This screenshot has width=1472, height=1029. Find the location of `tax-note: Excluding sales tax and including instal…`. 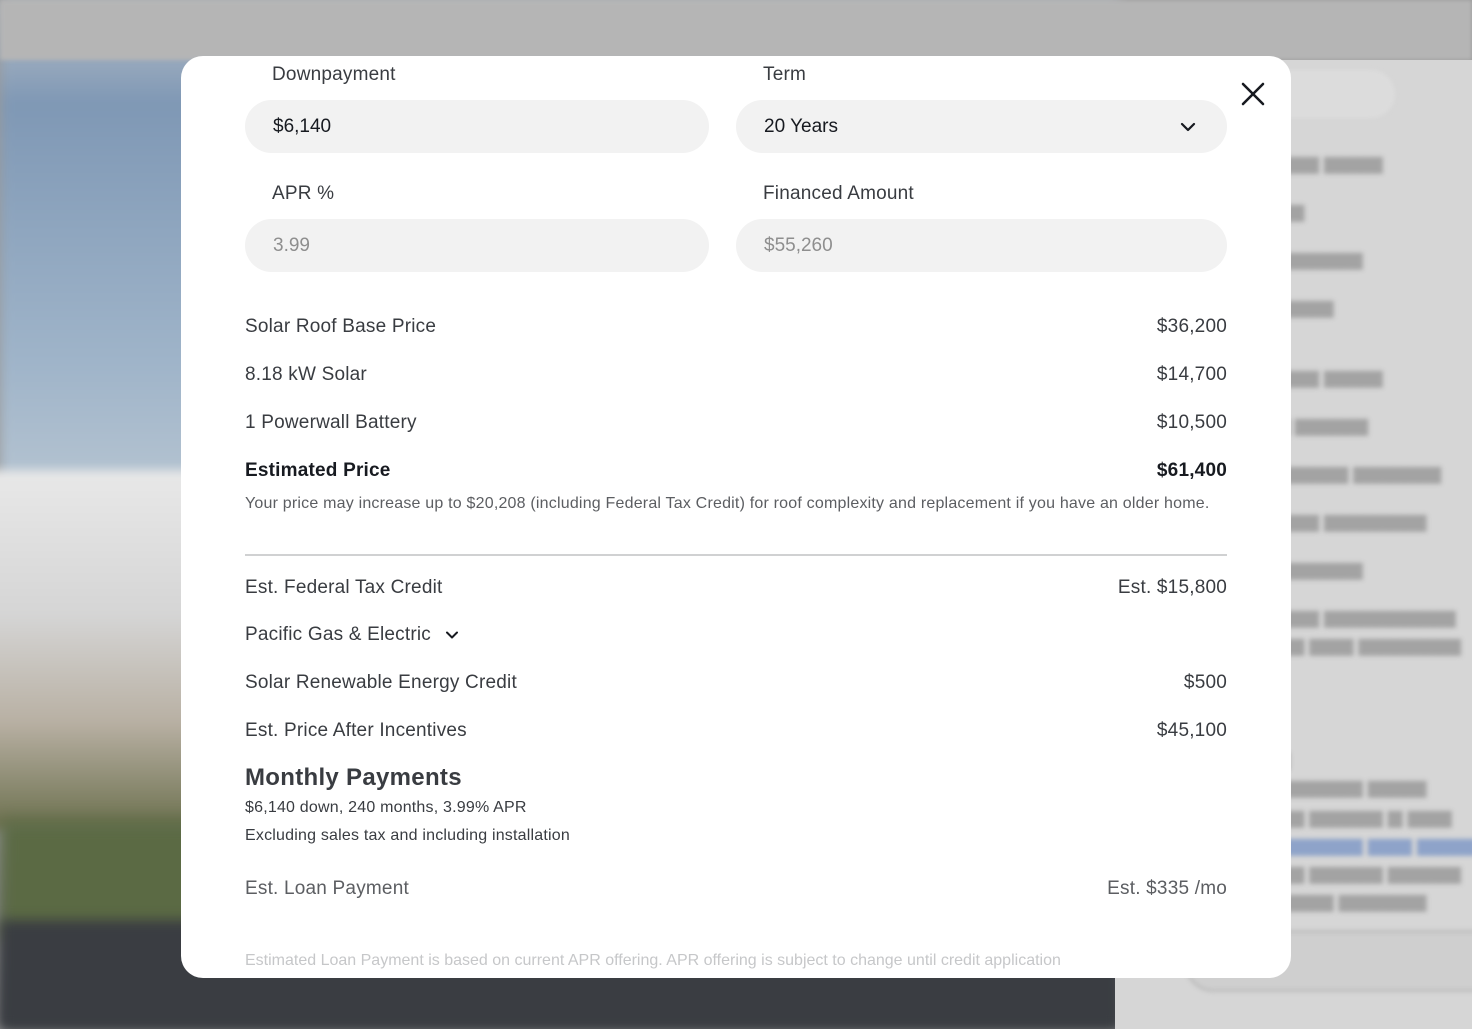

tax-note: Excluding sales tax and including instal… is located at coordinates (407, 835).